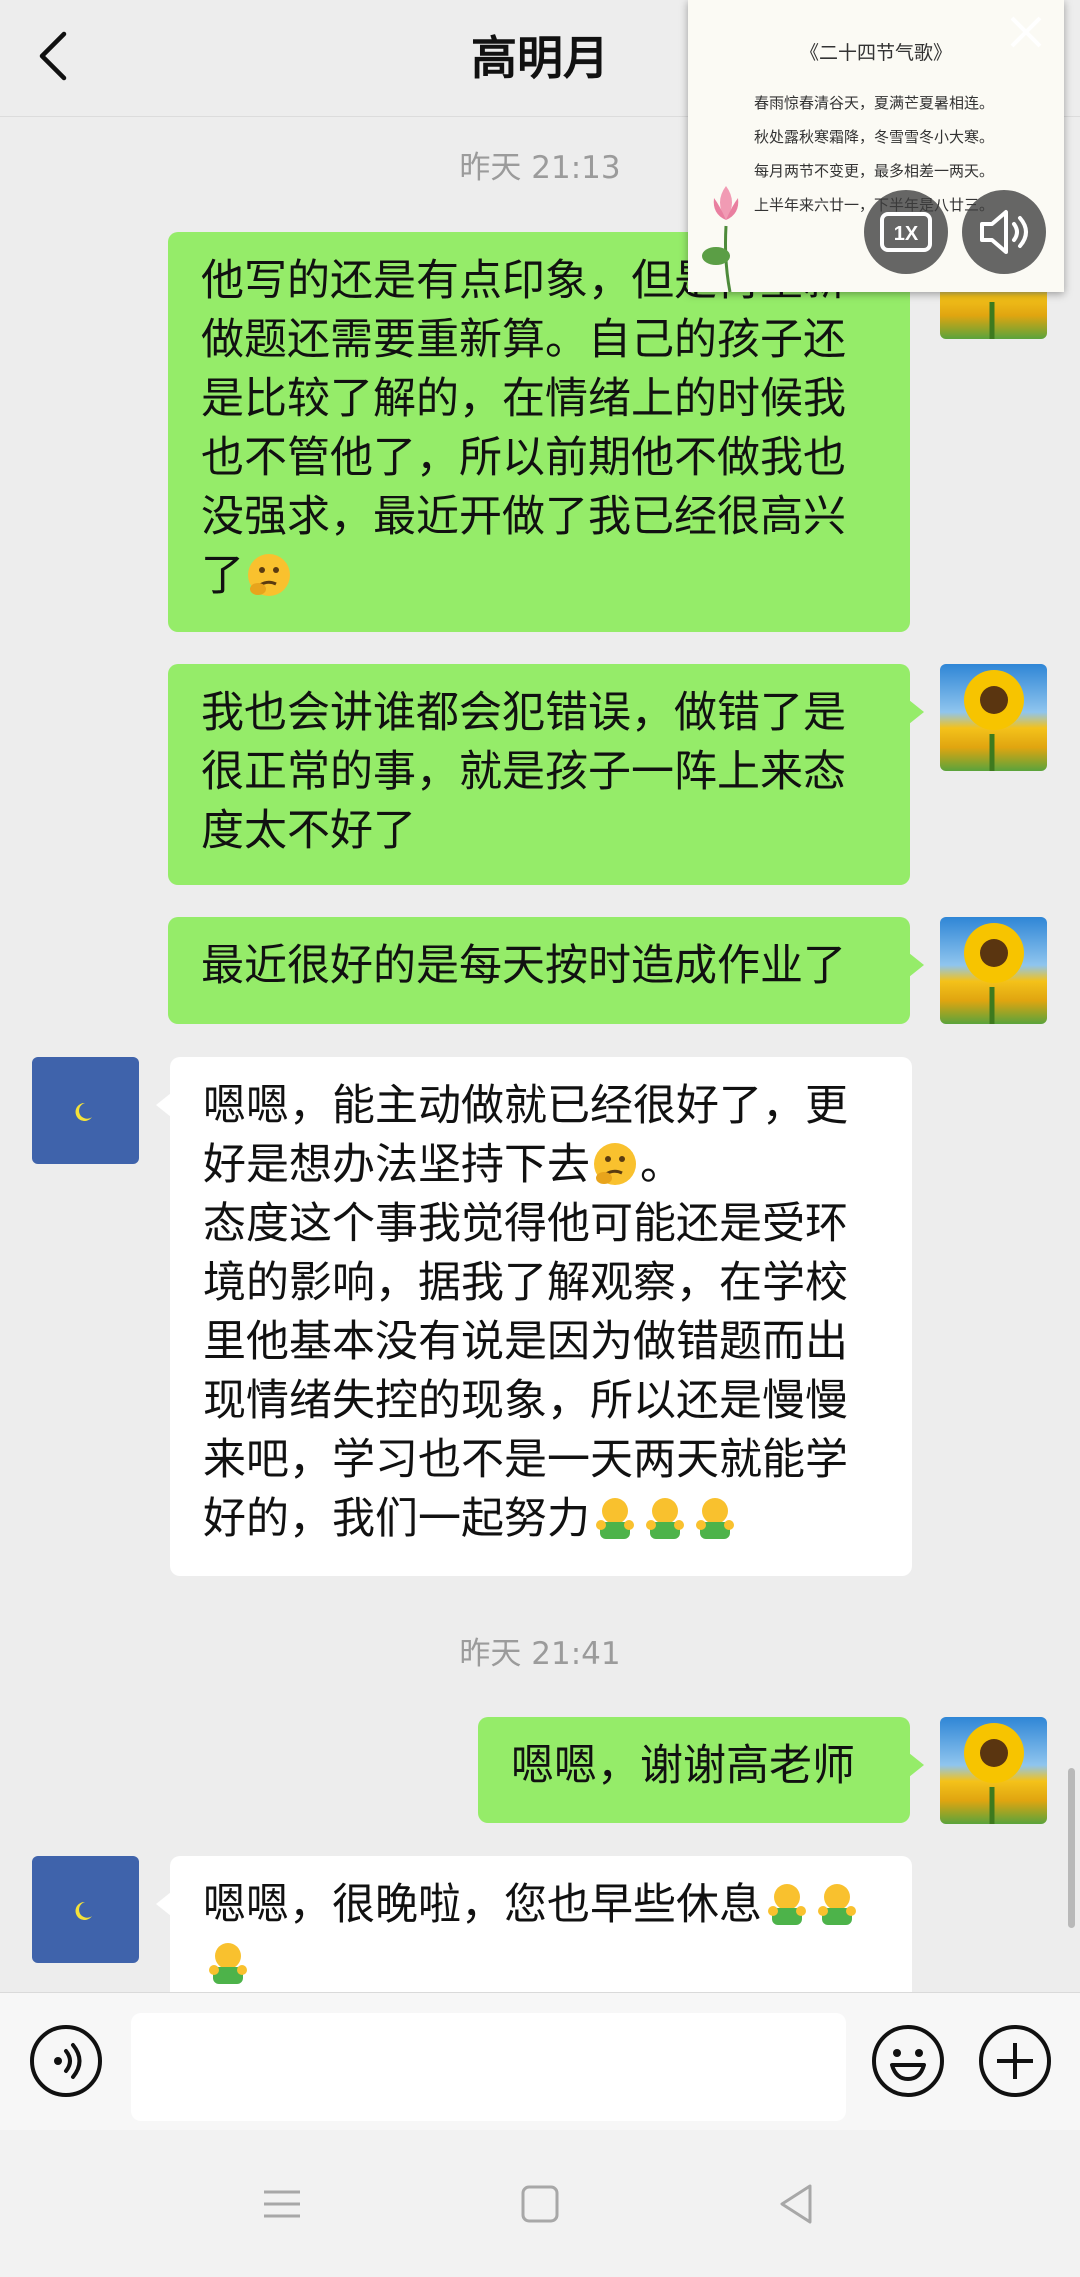  Describe the element at coordinates (1071, 1848) in the screenshot. I see `scrollbar` at that location.